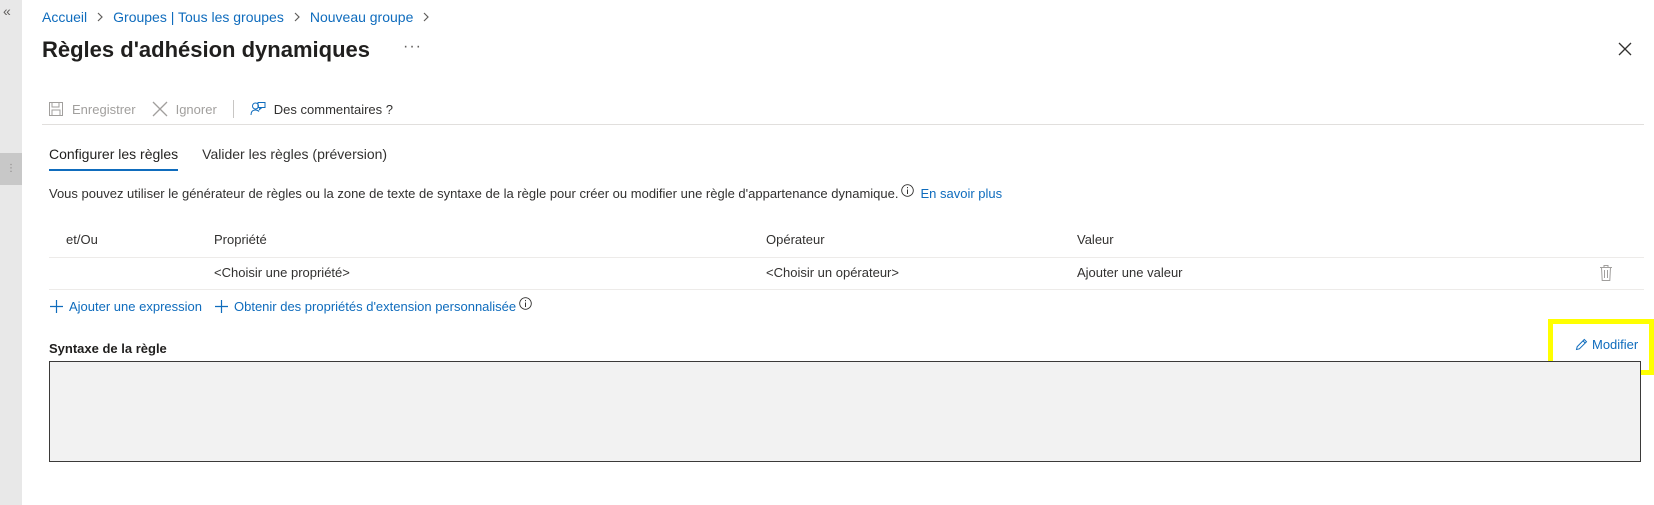  What do you see at coordinates (795, 239) in the screenshot?
I see `column-header-operator: Opérateur` at bounding box center [795, 239].